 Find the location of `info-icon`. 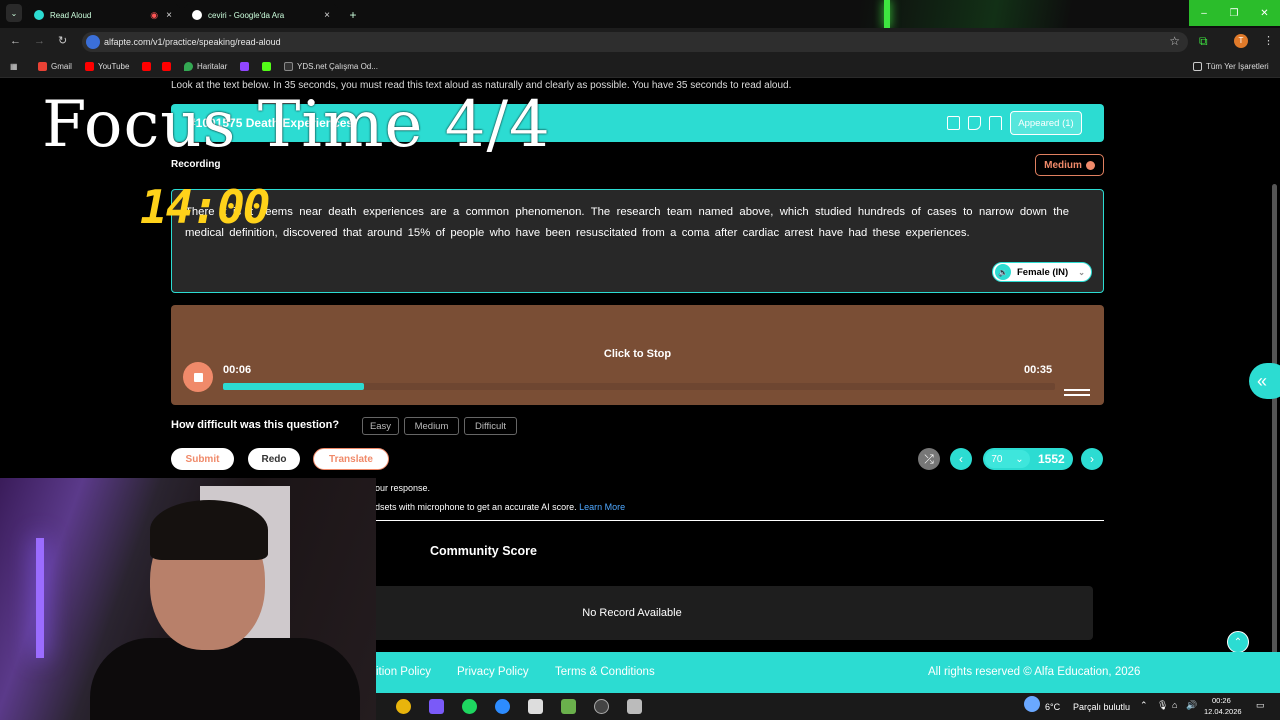

info-icon is located at coordinates (1090, 165).